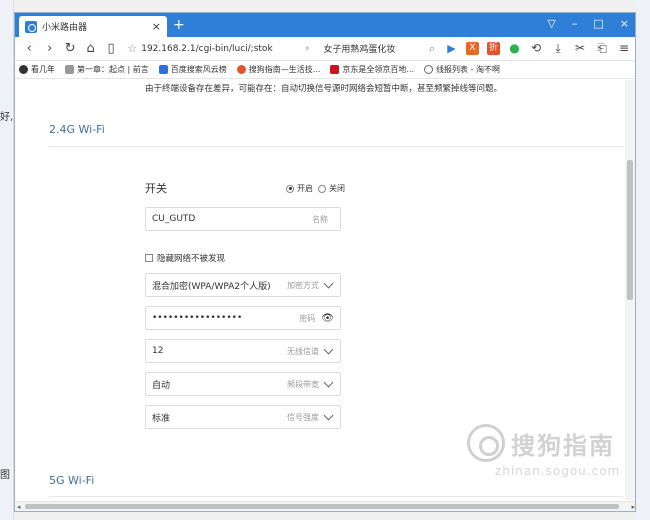 The height and width of the screenshot is (520, 650). I want to click on new-tab-button: +, so click(179, 25).